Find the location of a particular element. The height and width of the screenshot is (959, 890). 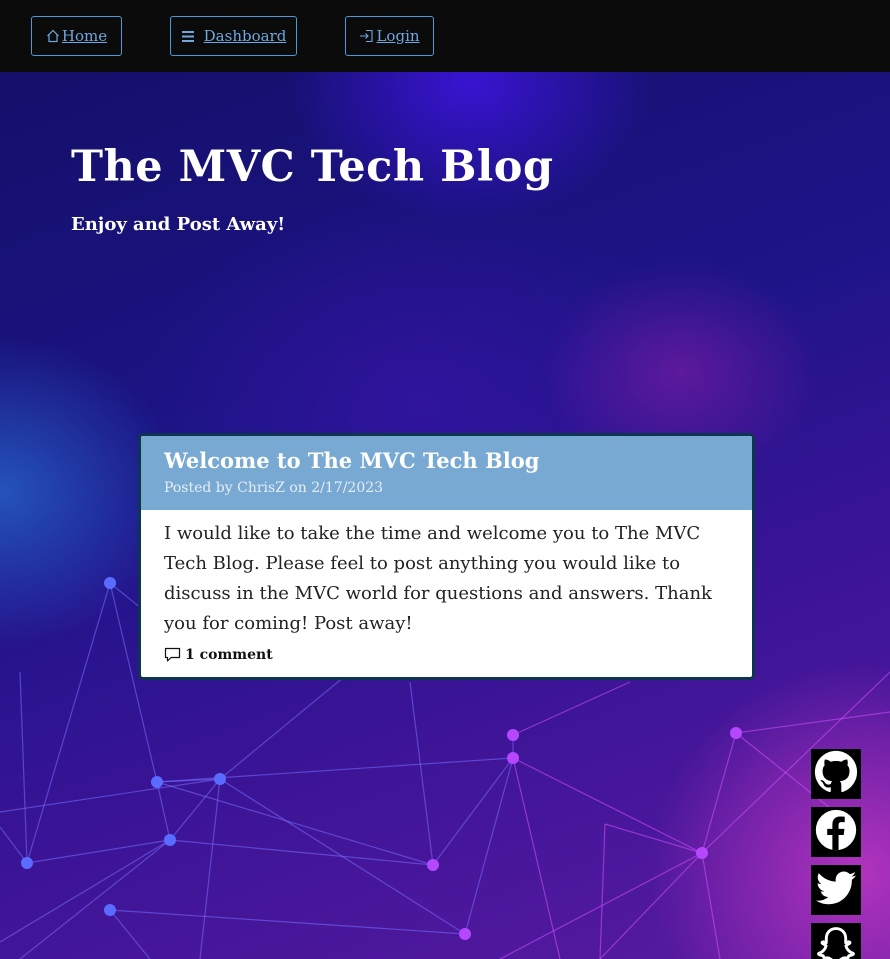

snapchat-link is located at coordinates (836, 941).